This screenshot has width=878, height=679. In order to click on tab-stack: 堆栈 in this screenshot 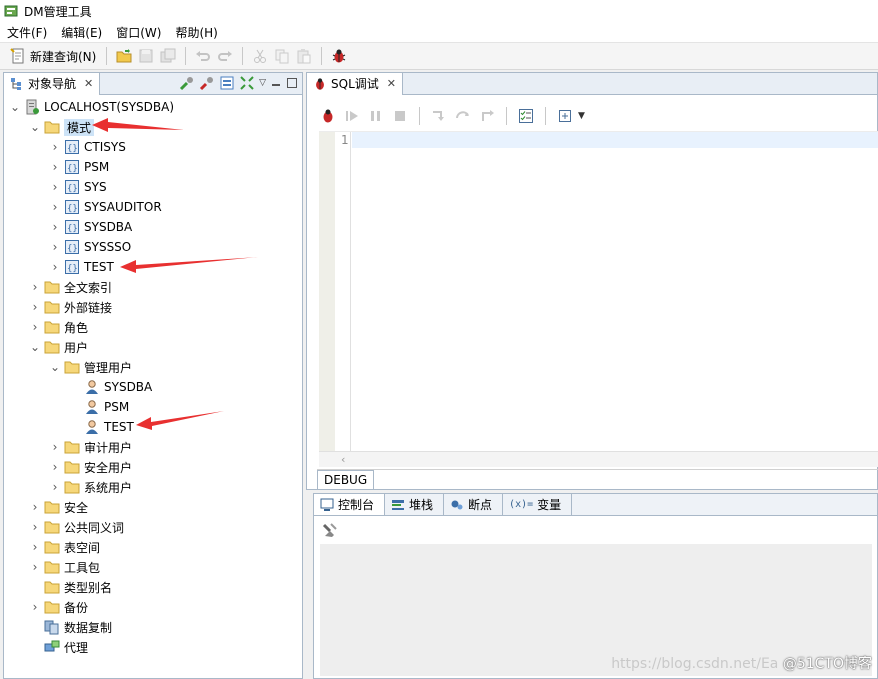, I will do `click(415, 504)`.